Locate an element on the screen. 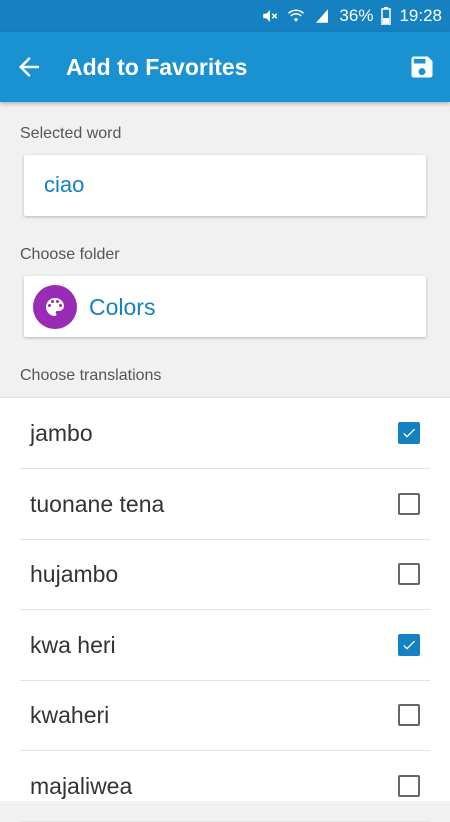 Image resolution: width=450 pixels, height=822 pixels. battery-percent: 36% is located at coordinates (356, 15).